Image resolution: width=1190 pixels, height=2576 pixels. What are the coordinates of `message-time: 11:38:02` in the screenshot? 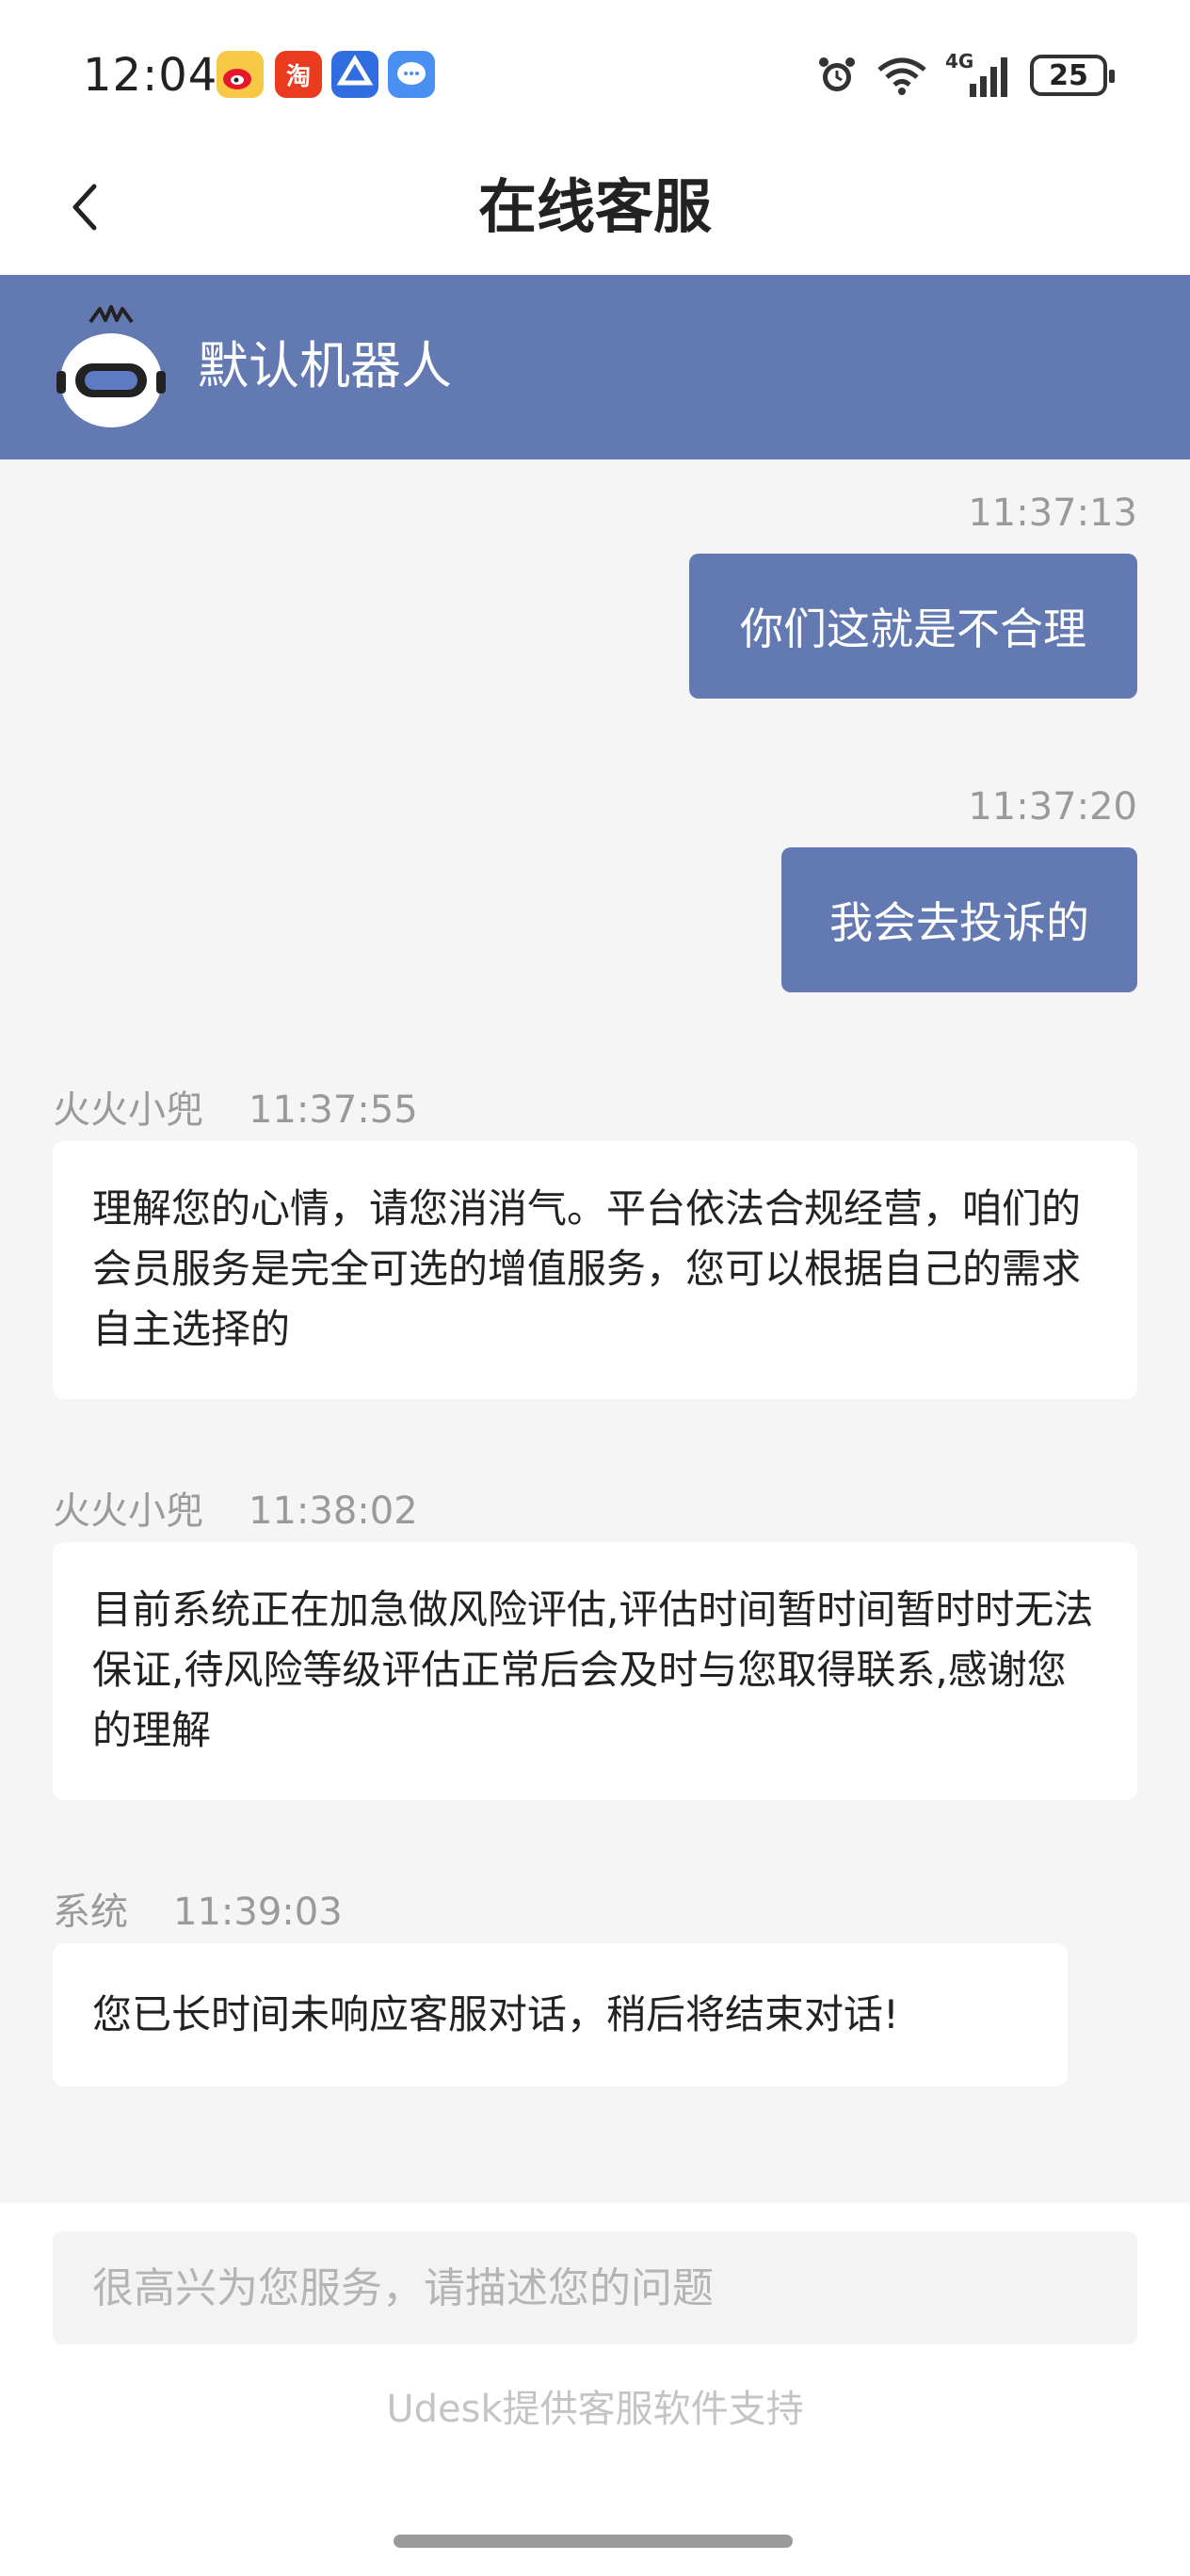 It's located at (333, 1511).